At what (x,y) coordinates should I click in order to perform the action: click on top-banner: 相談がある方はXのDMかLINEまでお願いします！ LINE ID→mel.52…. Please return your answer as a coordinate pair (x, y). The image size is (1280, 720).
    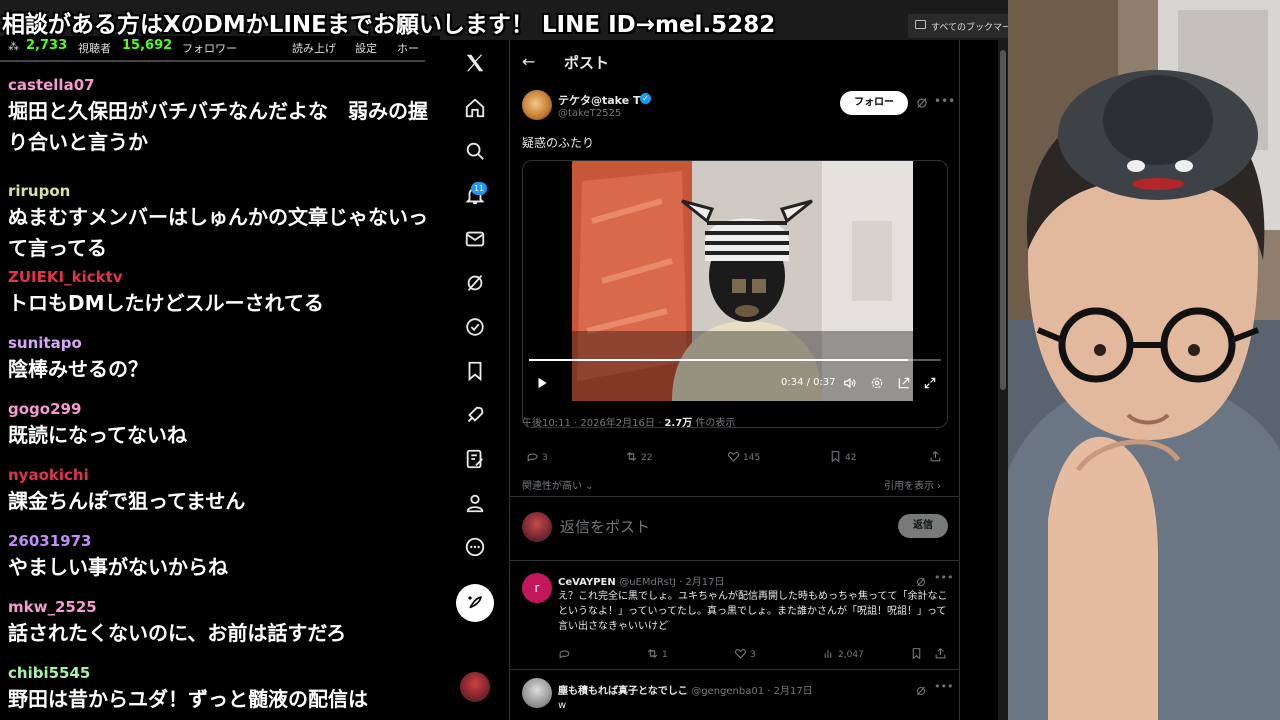
    Looking at the image, I should click on (510, 20).